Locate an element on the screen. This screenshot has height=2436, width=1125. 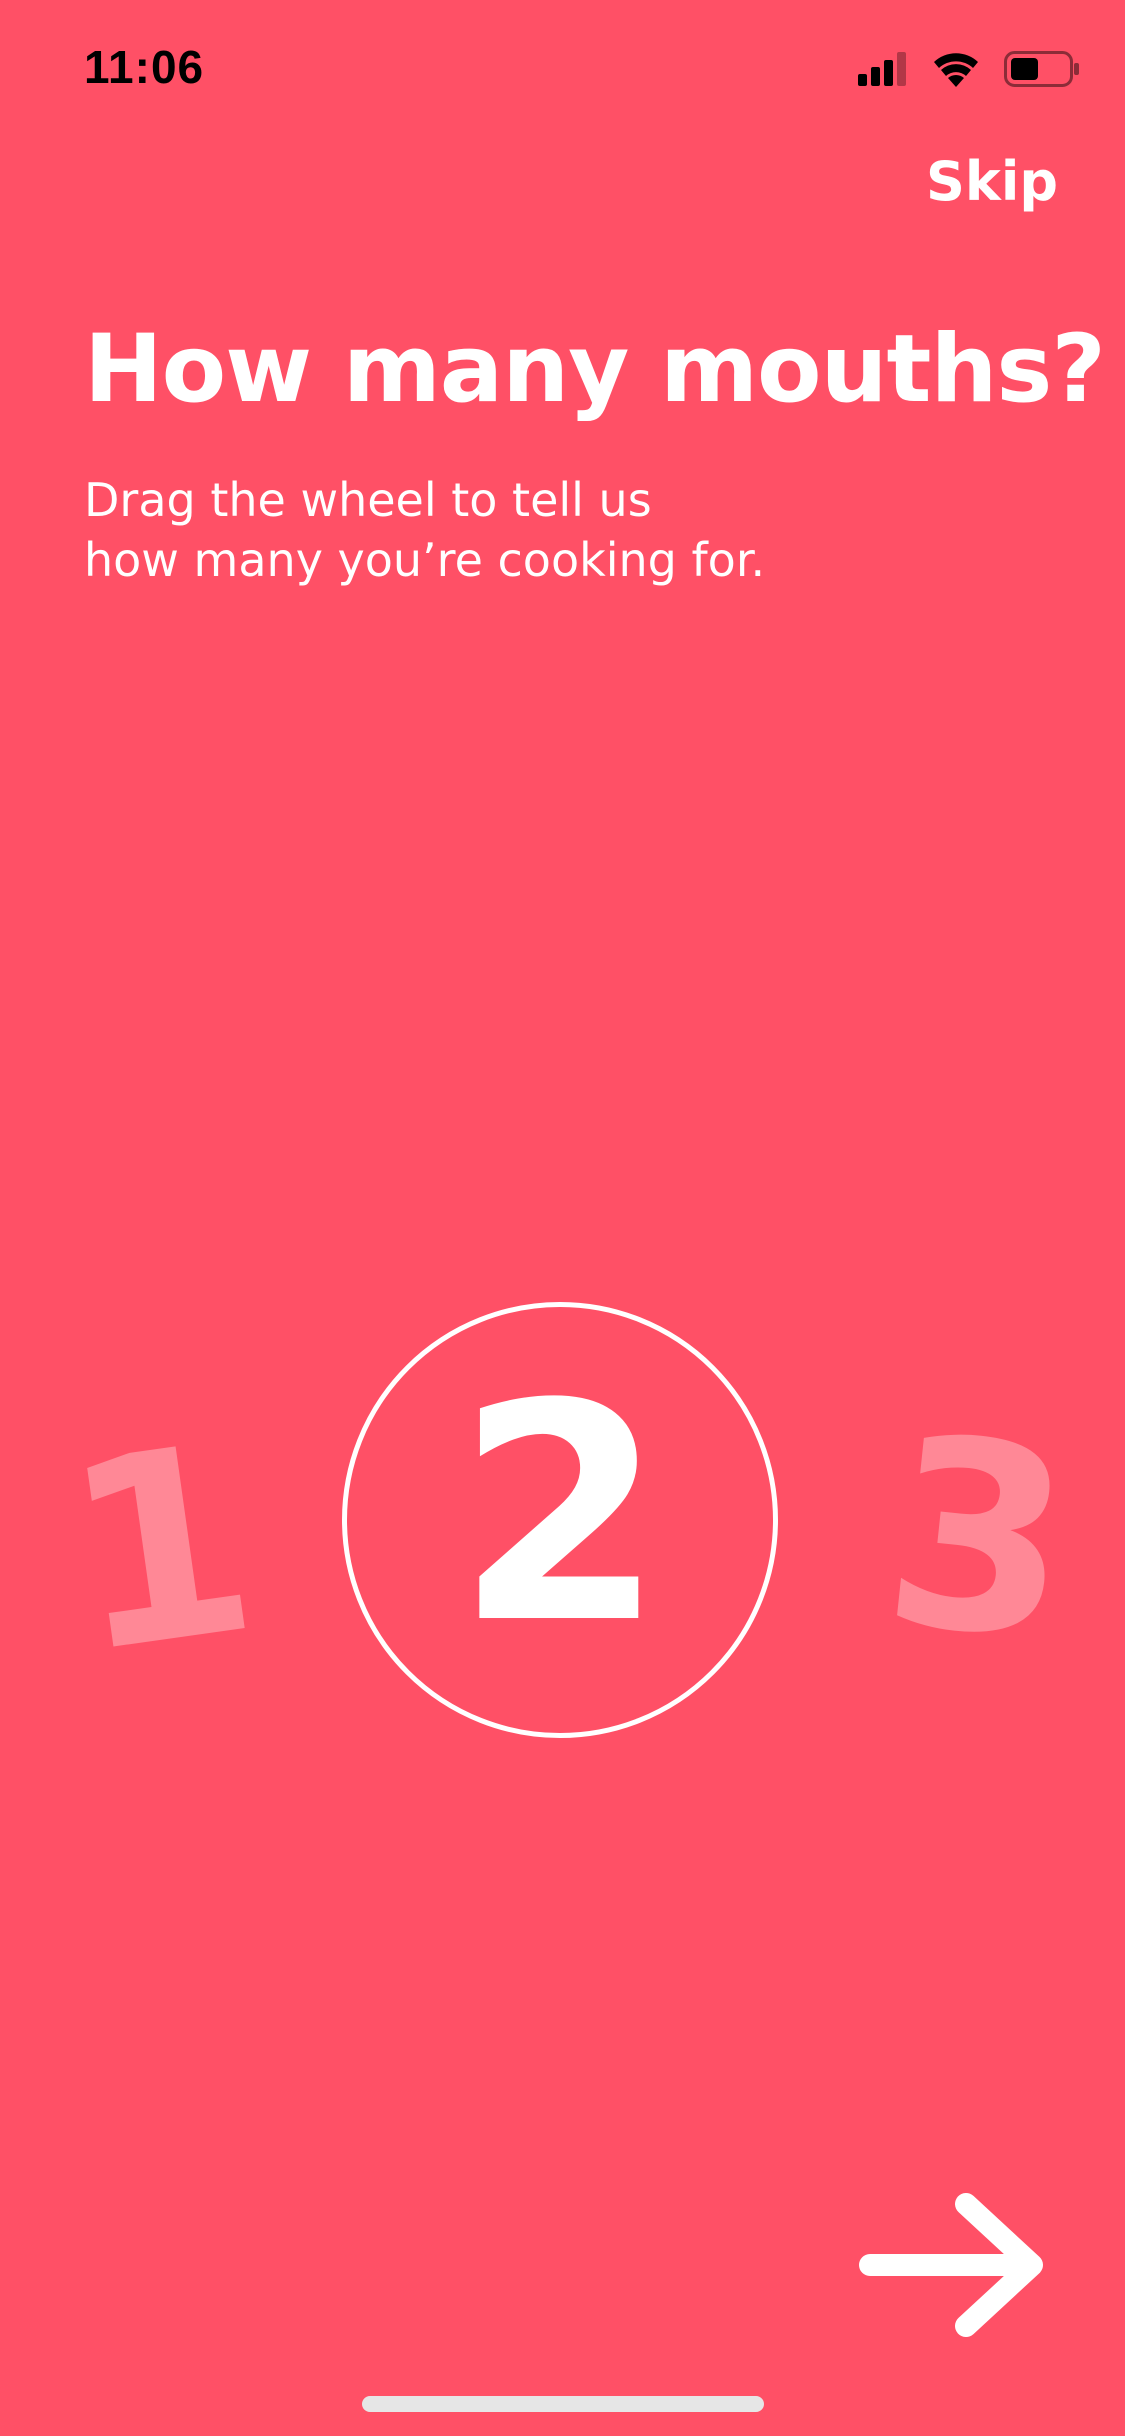
wheel-selected-ring: 2 is located at coordinates (560, 1520).